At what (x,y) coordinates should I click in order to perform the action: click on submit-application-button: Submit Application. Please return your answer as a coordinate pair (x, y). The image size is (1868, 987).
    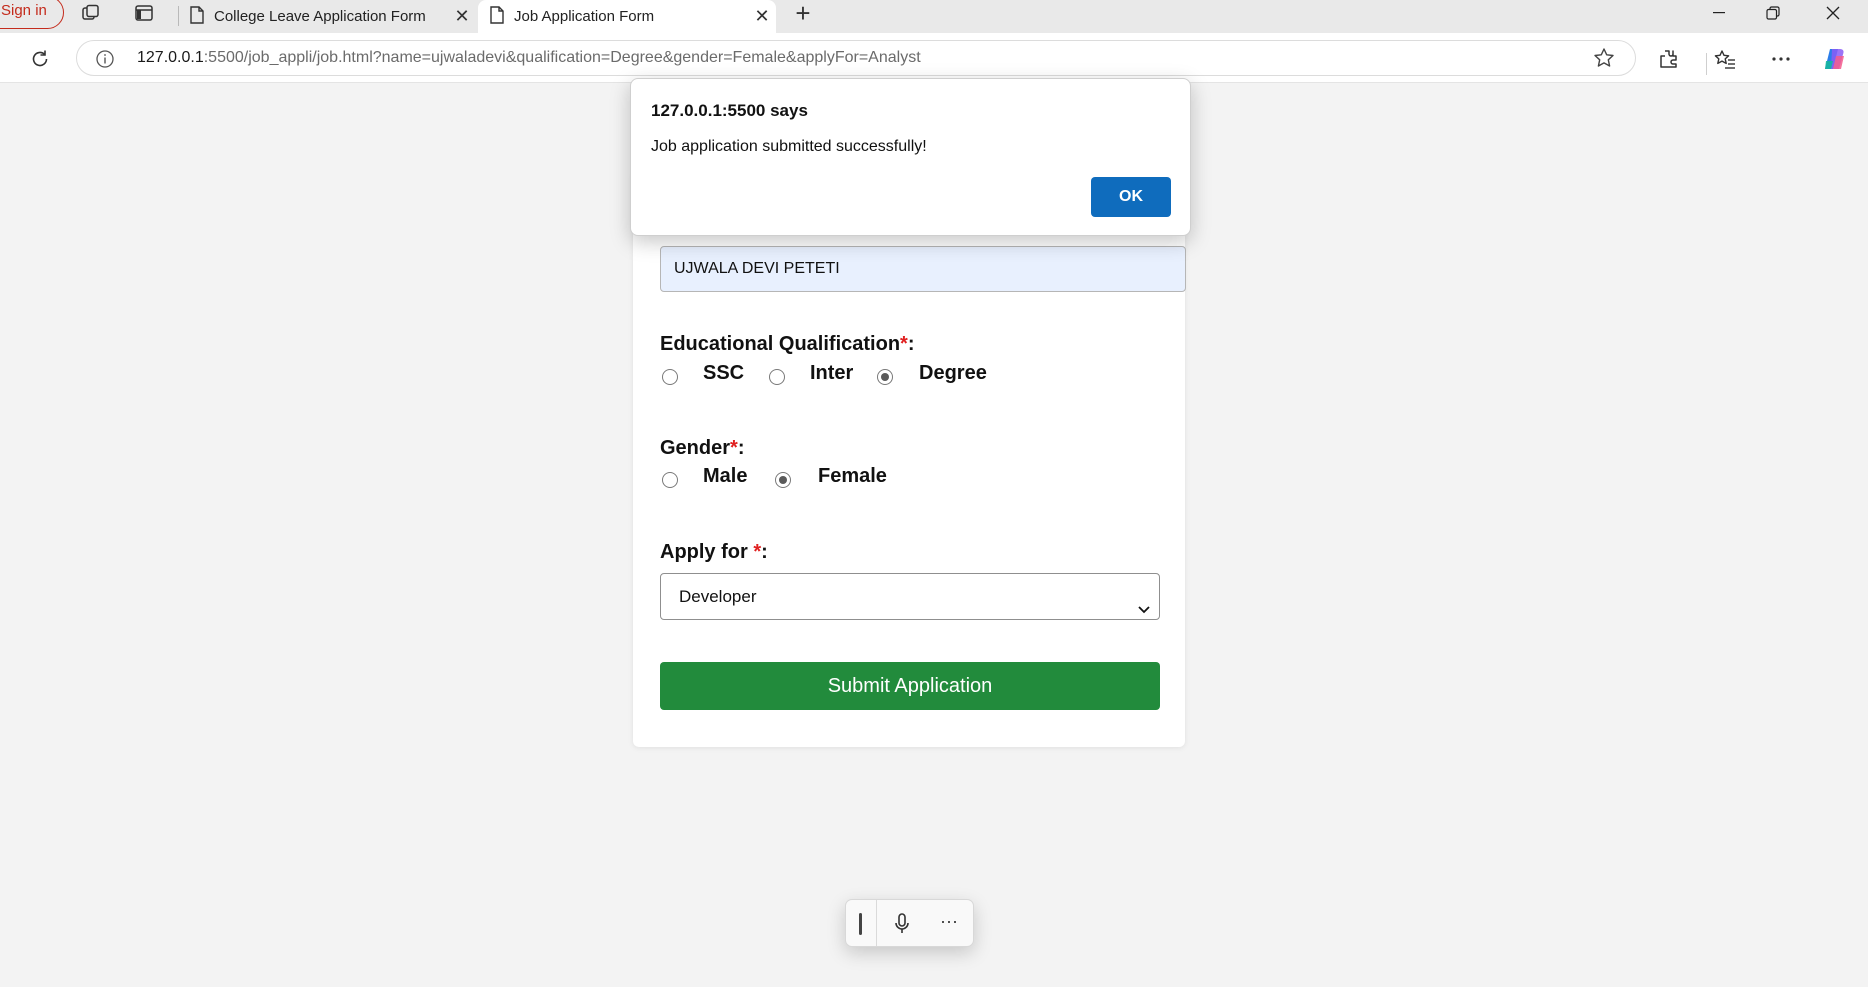
    Looking at the image, I should click on (910, 686).